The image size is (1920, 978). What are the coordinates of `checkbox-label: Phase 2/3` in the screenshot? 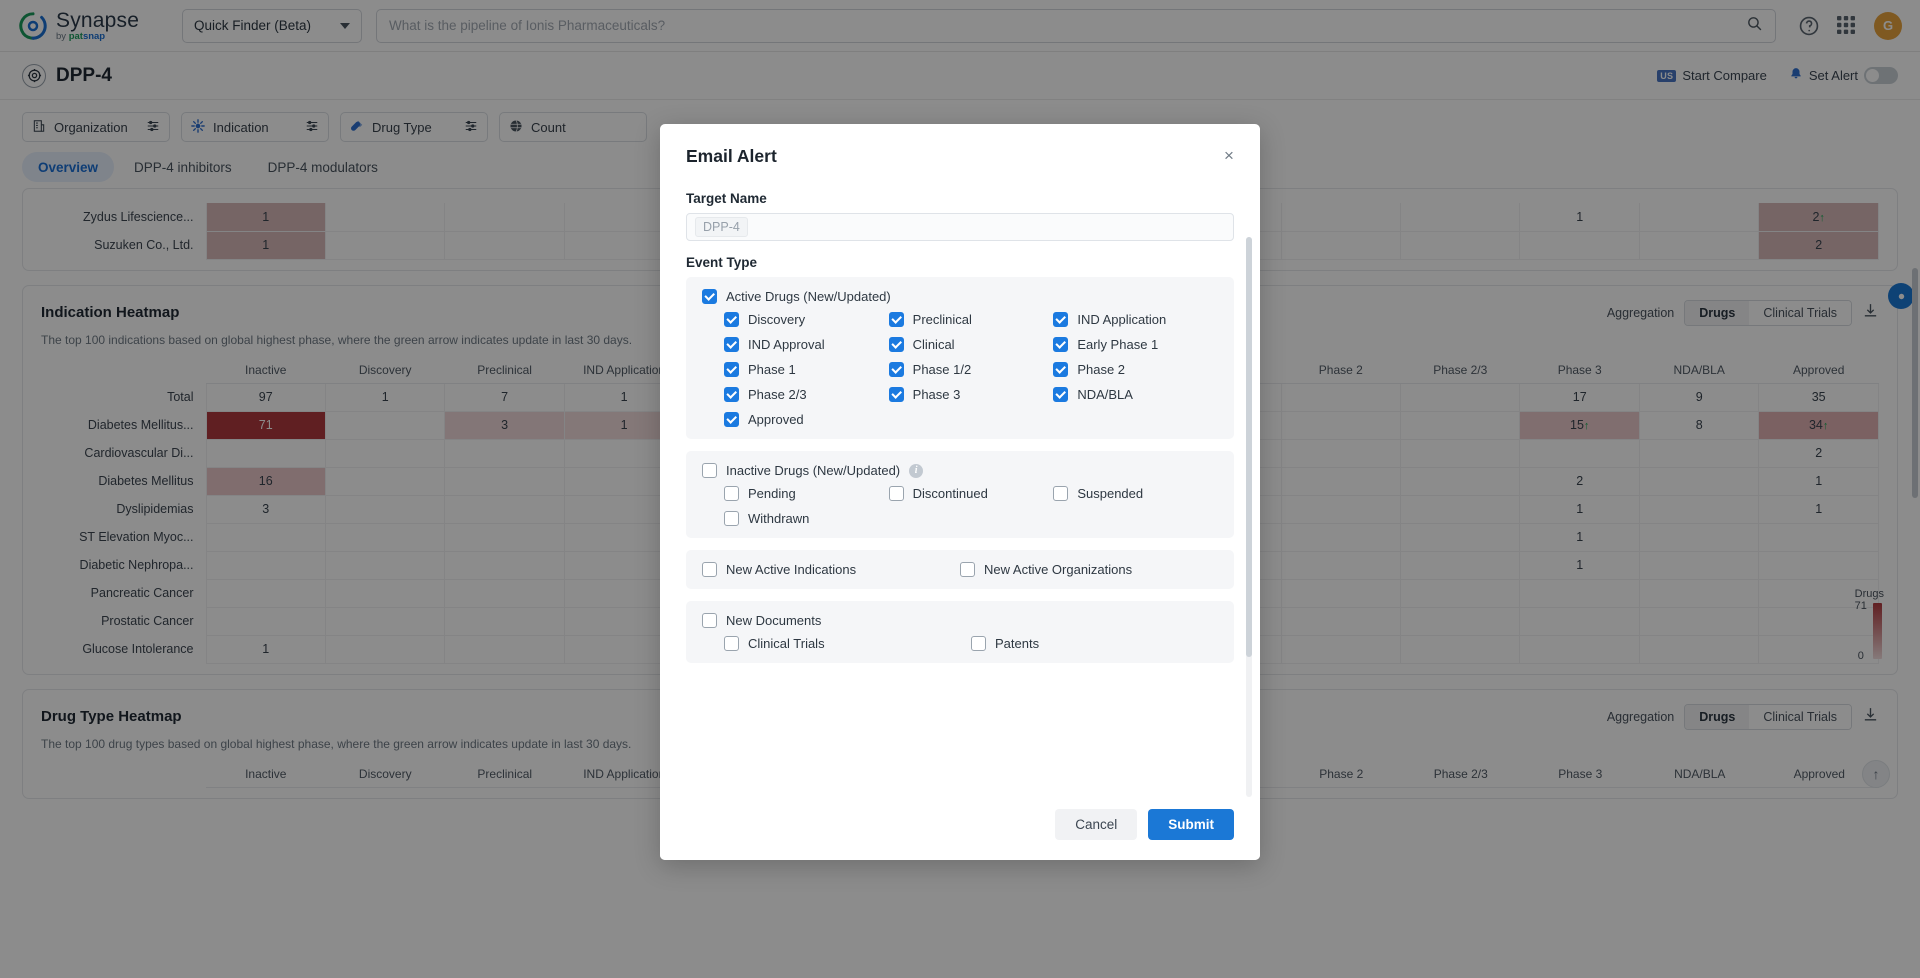 It's located at (777, 394).